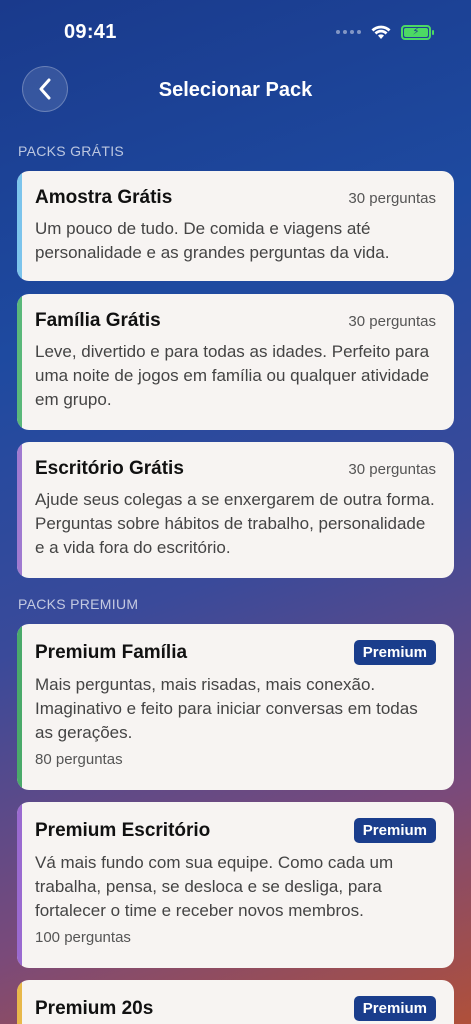 The width and height of the screenshot is (471, 1024). I want to click on chevron-left-icon, so click(45, 89).